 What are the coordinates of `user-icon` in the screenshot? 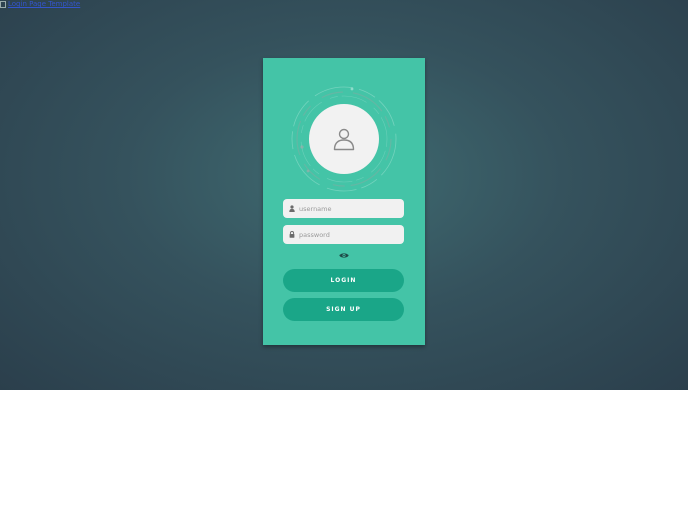 It's located at (292, 208).